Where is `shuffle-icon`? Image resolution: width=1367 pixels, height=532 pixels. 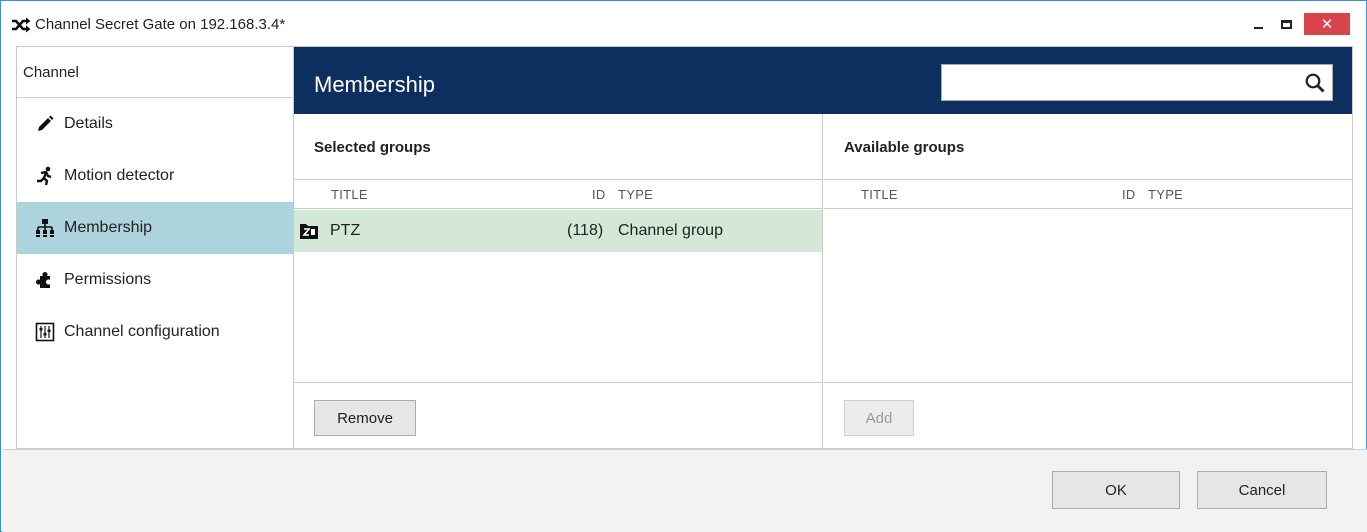 shuffle-icon is located at coordinates (21, 25).